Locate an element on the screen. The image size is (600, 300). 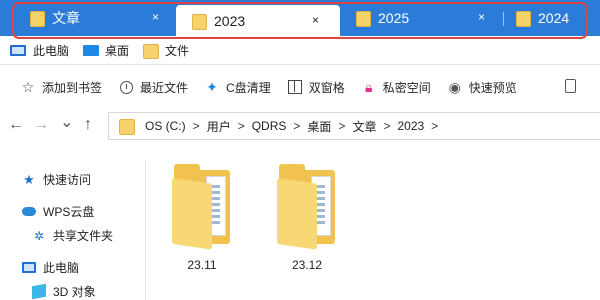
quick-item-label: 桌面 is located at coordinates (117, 50).